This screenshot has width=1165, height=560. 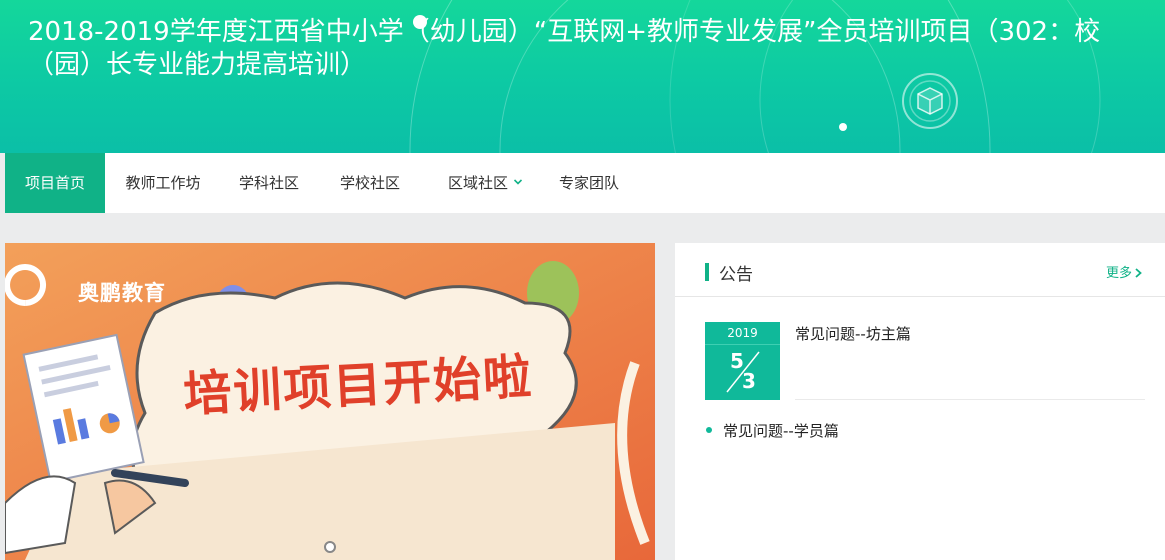 What do you see at coordinates (920, 270) in the screenshot?
I see `notice-header: 公告 更多` at bounding box center [920, 270].